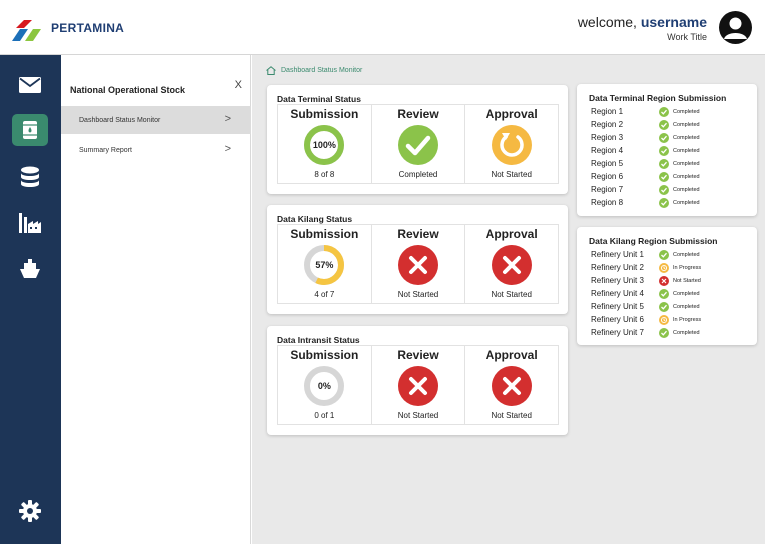  What do you see at coordinates (687, 37) in the screenshot?
I see `work-title: Work Title` at bounding box center [687, 37].